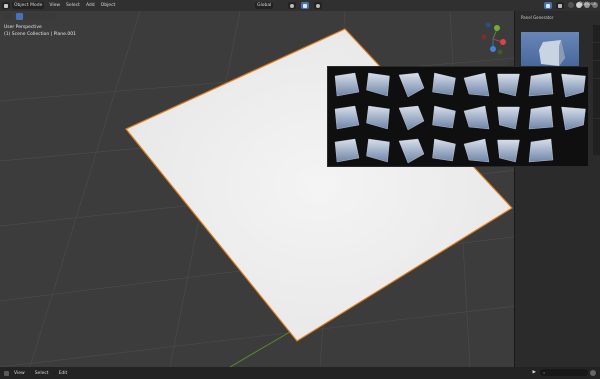 The width and height of the screenshot is (600, 379). I want to click on overlay-icon, so click(548, 5).